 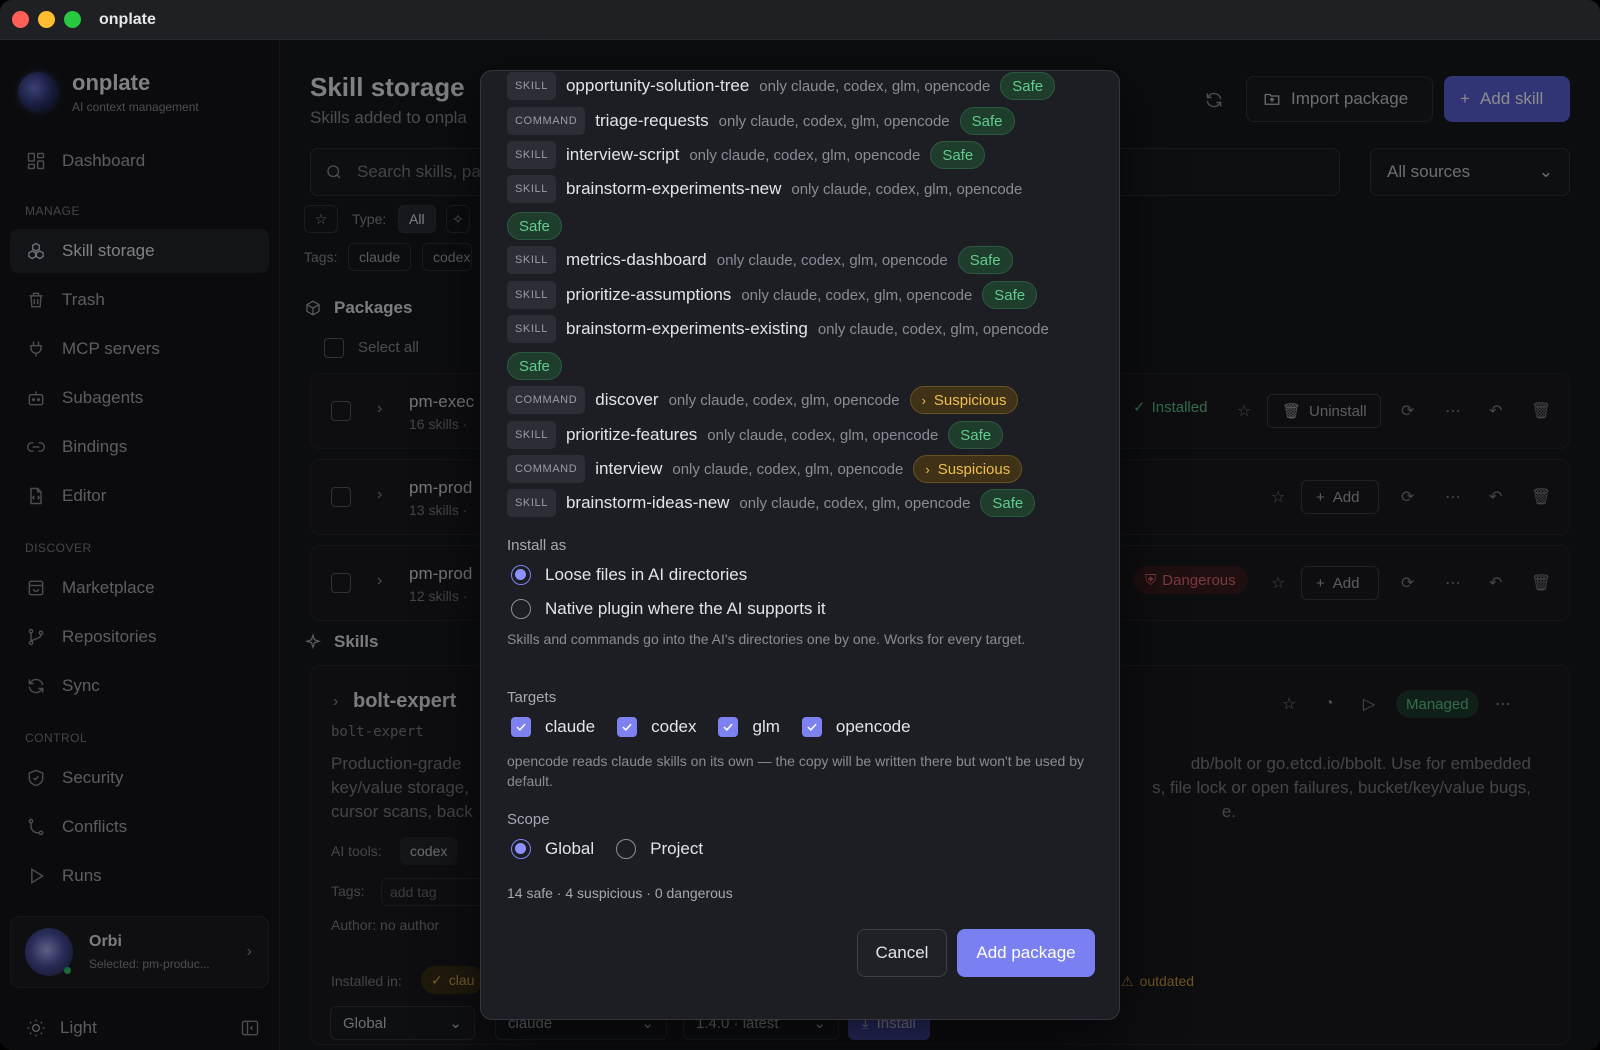 I want to click on close-window-button, so click(x=20, y=19).